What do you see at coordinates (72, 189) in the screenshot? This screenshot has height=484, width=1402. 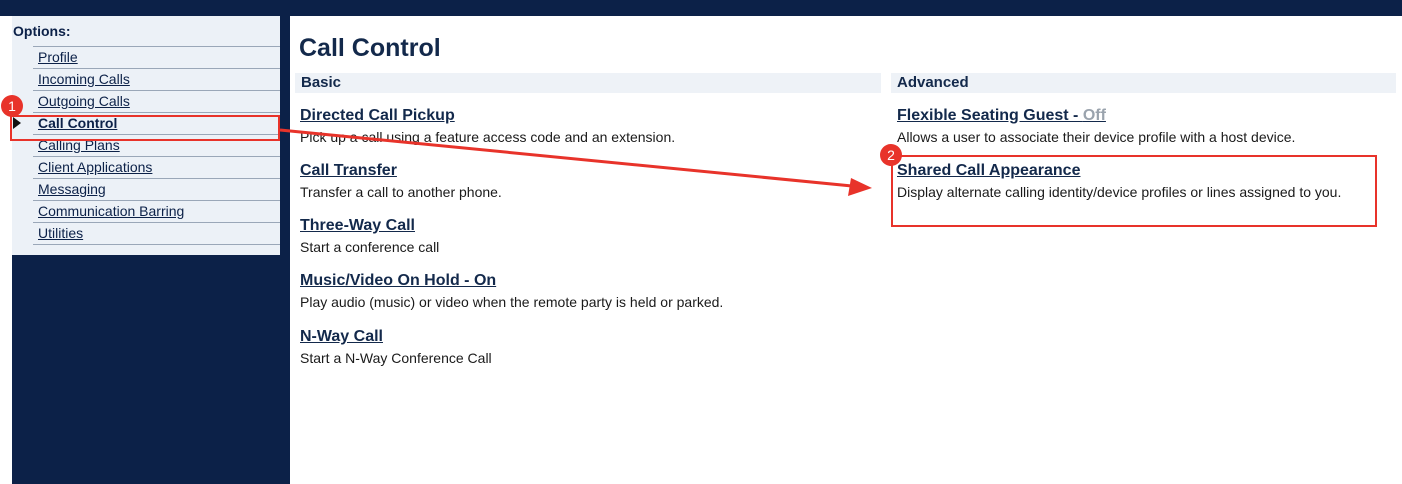 I see `sidebar-link-messaging: Messaging` at bounding box center [72, 189].